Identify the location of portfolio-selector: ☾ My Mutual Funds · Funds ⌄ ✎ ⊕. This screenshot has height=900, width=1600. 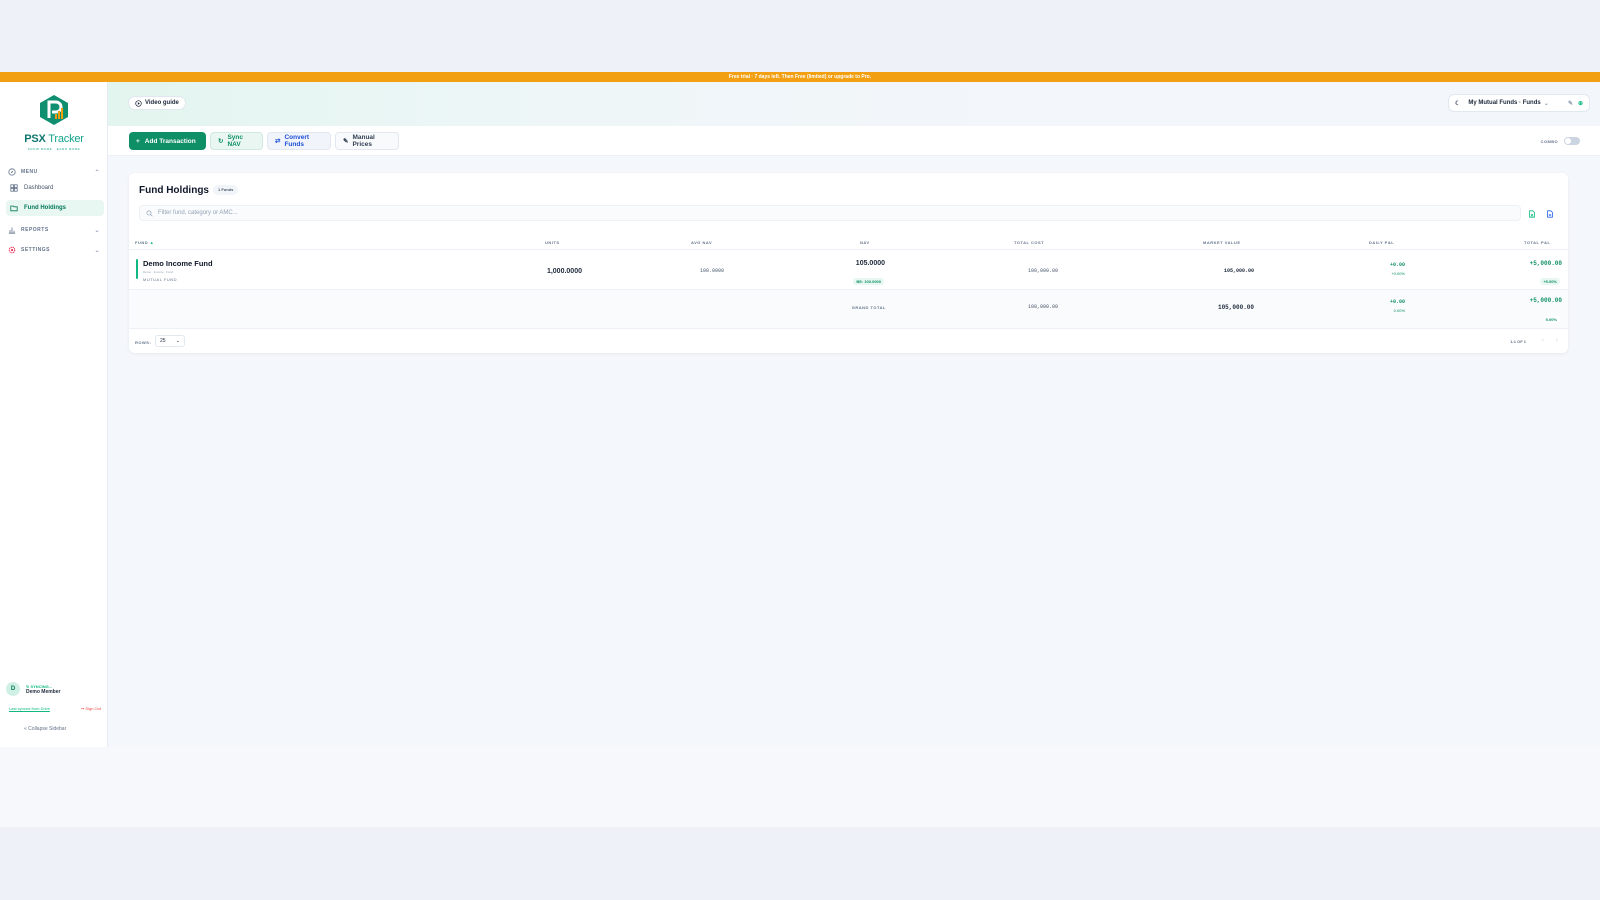
(1519, 103).